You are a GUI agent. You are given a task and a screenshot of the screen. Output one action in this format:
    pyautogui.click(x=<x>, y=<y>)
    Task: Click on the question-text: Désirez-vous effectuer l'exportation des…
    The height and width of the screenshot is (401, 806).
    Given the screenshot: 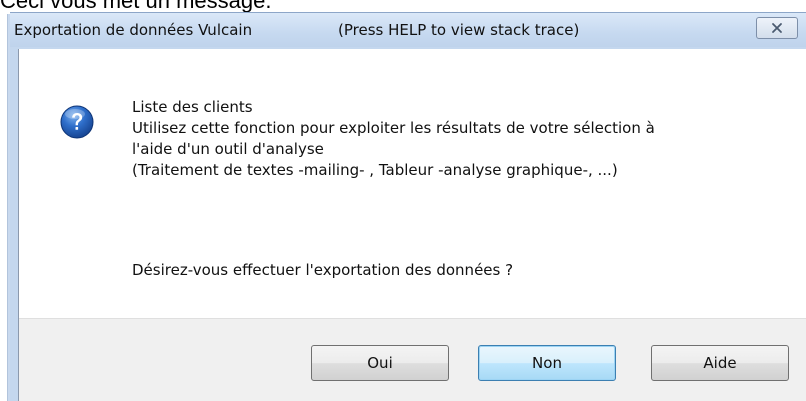 What is the action you would take?
    pyautogui.click(x=323, y=270)
    